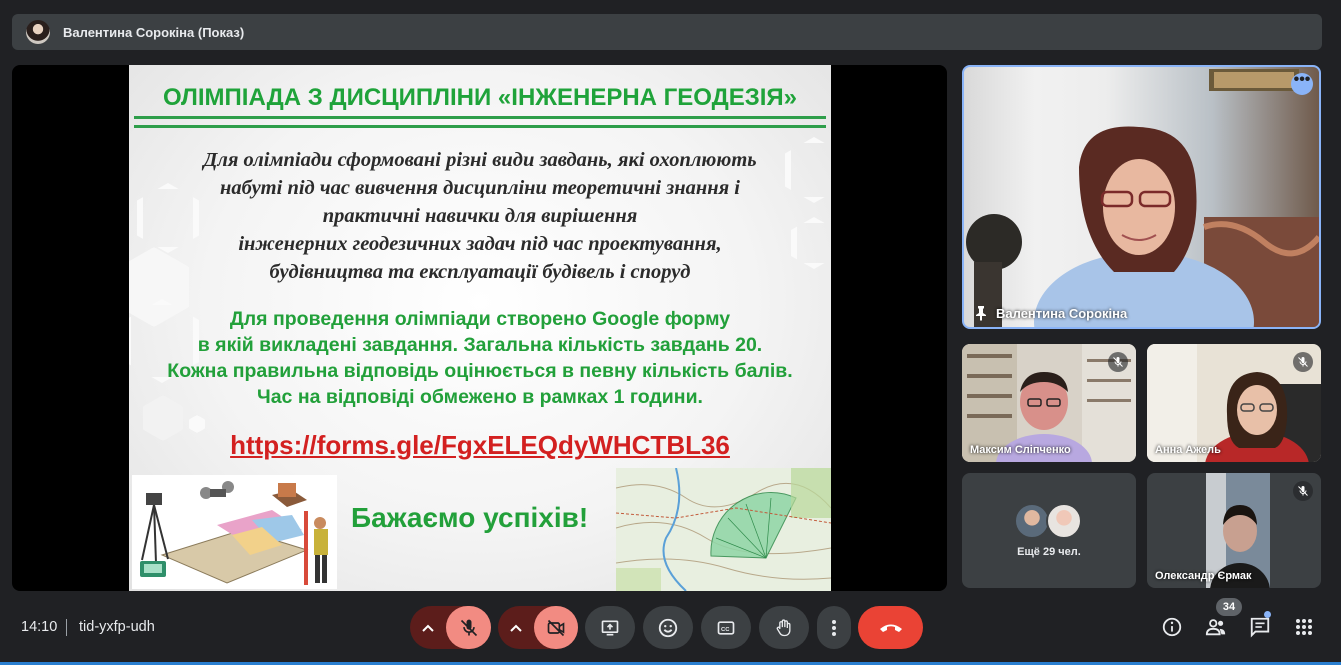 The height and width of the screenshot is (665, 1341). I want to click on mic-toggle-button, so click(468, 627).